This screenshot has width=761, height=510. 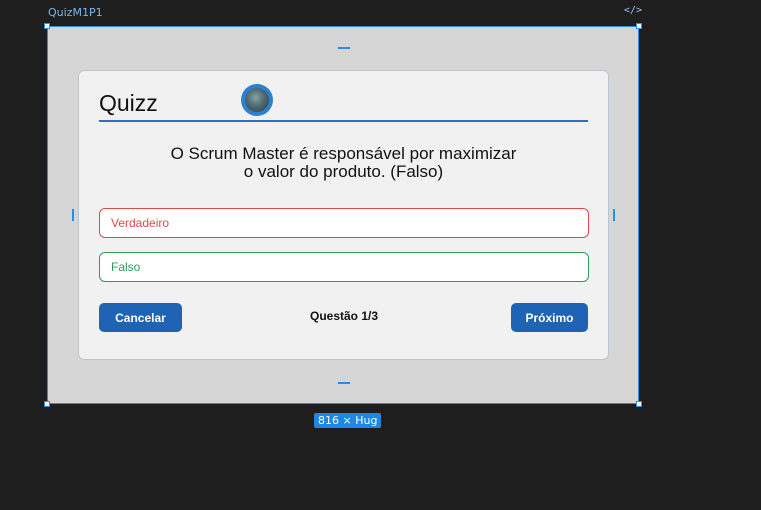 I want to click on padding-handle-top, so click(x=344, y=48).